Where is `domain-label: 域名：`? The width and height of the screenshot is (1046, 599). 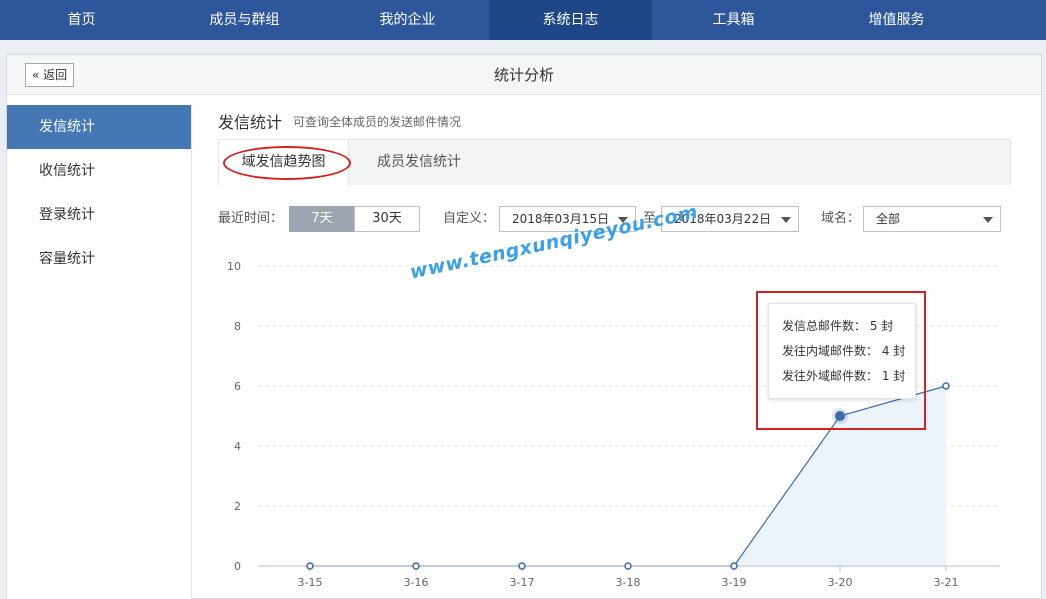 domain-label: 域名： is located at coordinates (841, 218).